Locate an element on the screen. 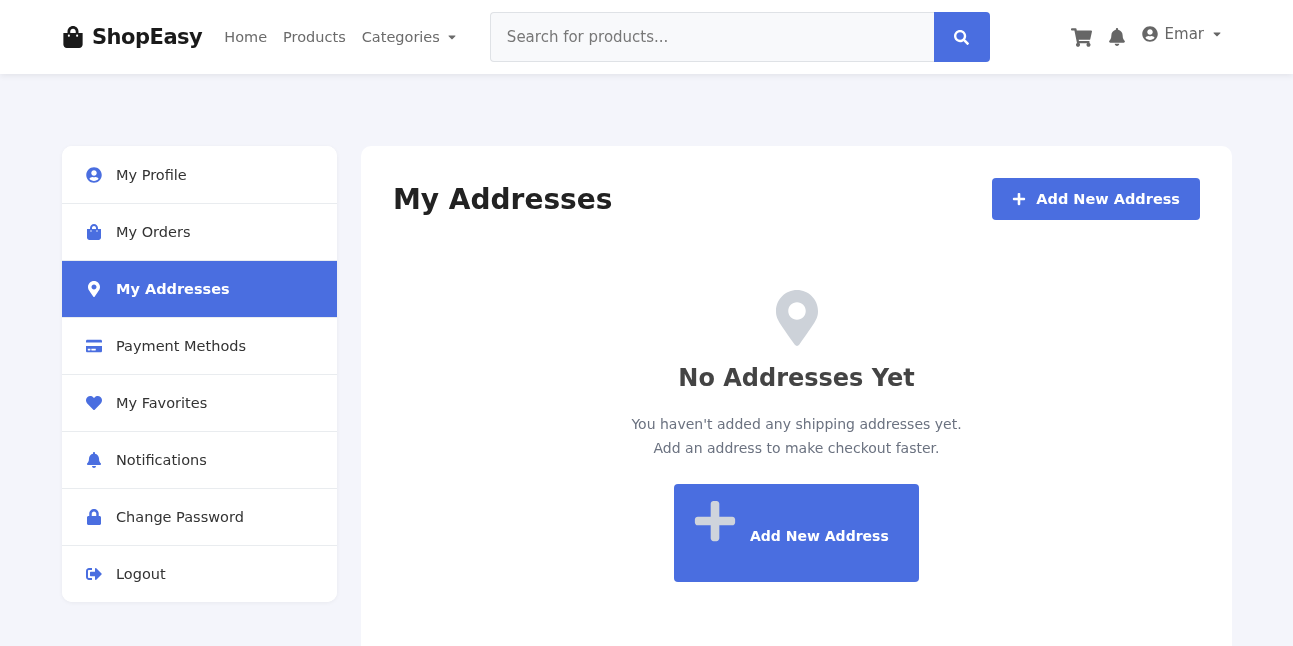 This screenshot has width=1293, height=646. user-menu: Emar is located at coordinates (1182, 34).